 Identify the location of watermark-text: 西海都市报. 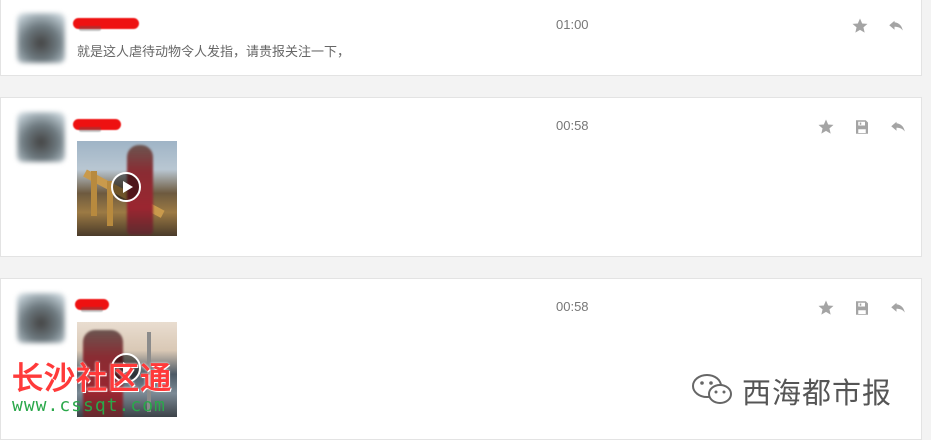
(817, 393).